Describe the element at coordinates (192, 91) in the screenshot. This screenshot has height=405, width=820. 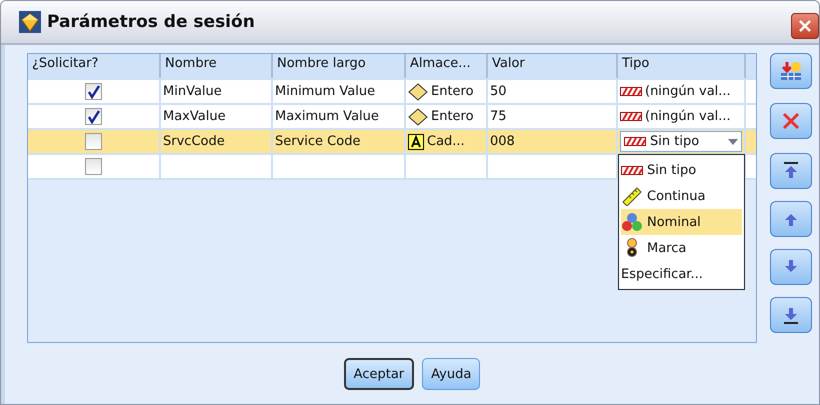
I see `table-cell: MinValue` at that location.